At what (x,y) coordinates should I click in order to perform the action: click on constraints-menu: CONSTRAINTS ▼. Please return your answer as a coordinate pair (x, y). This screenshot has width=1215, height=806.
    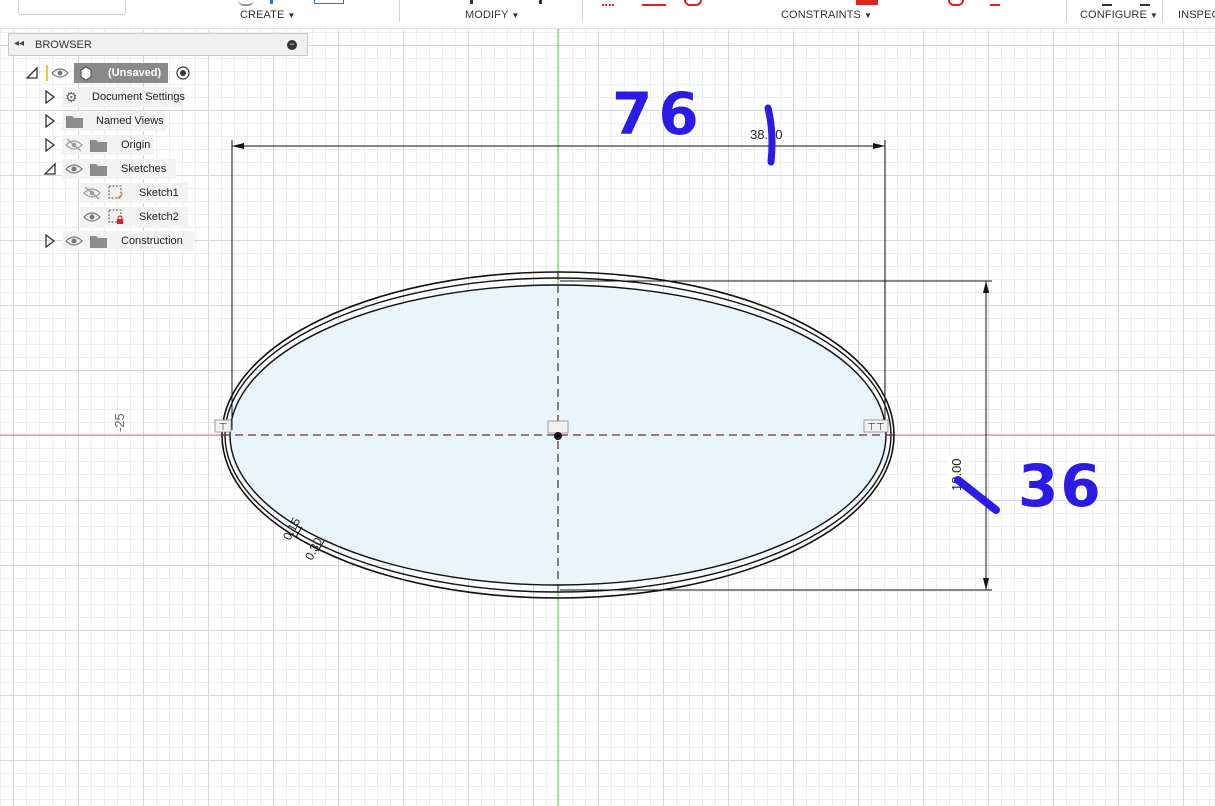
    Looking at the image, I should click on (826, 15).